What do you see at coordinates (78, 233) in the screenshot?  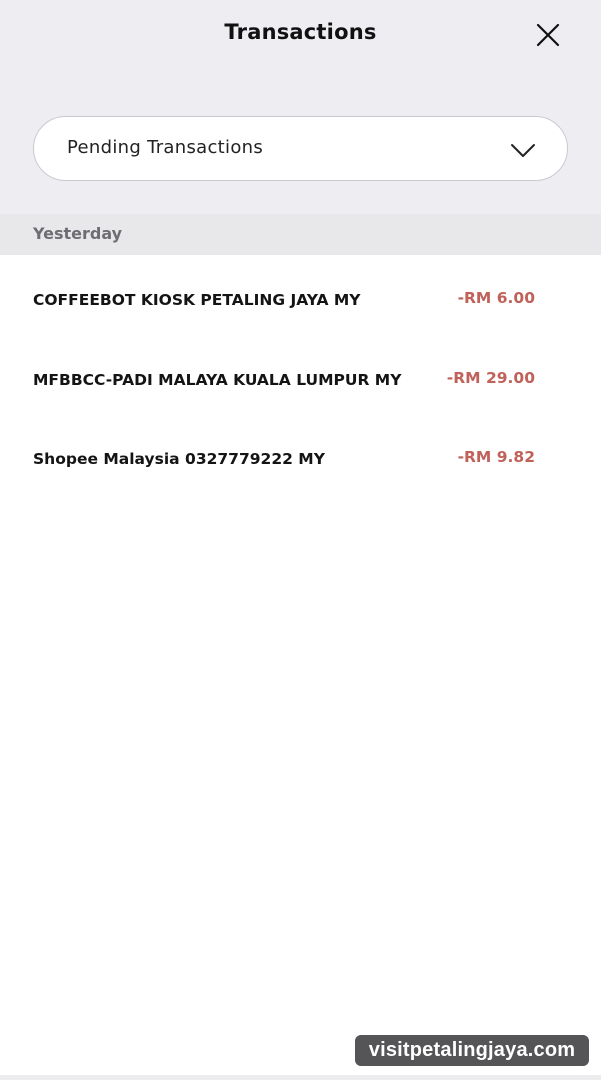 I see `section-date-label: Yesterday` at bounding box center [78, 233].